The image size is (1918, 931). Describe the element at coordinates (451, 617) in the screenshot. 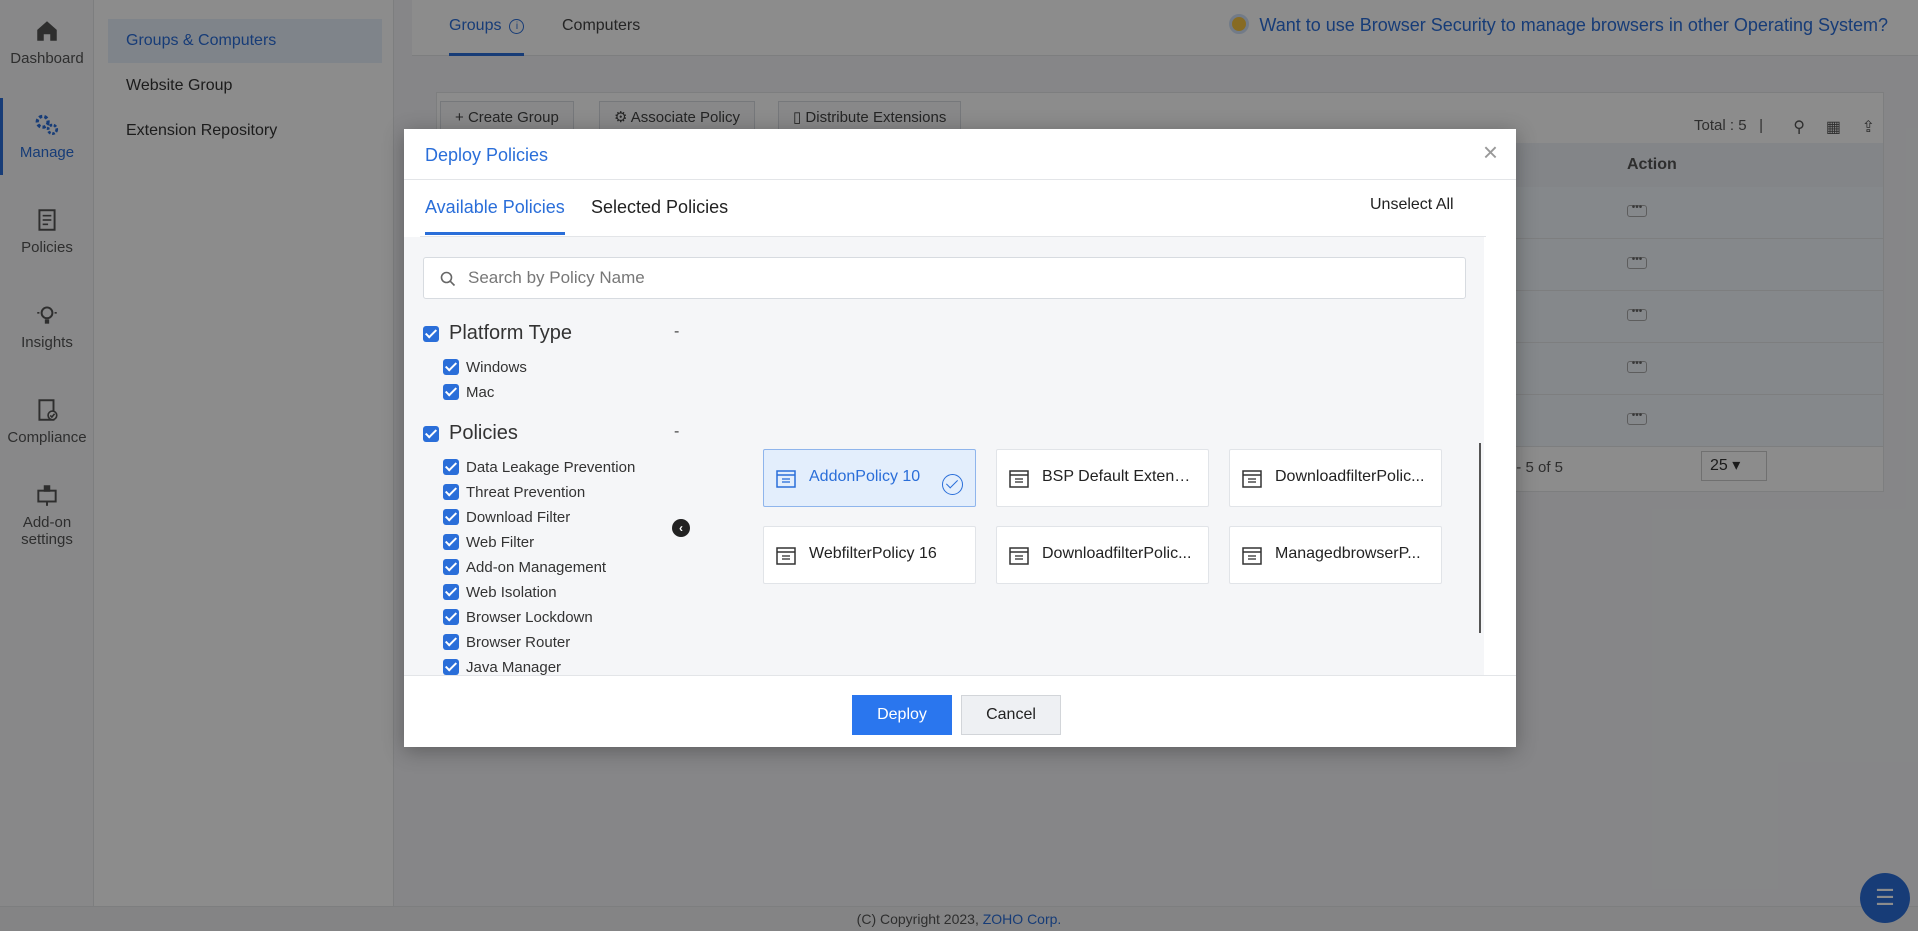

I see `browser-lockdown-checkbox` at that location.